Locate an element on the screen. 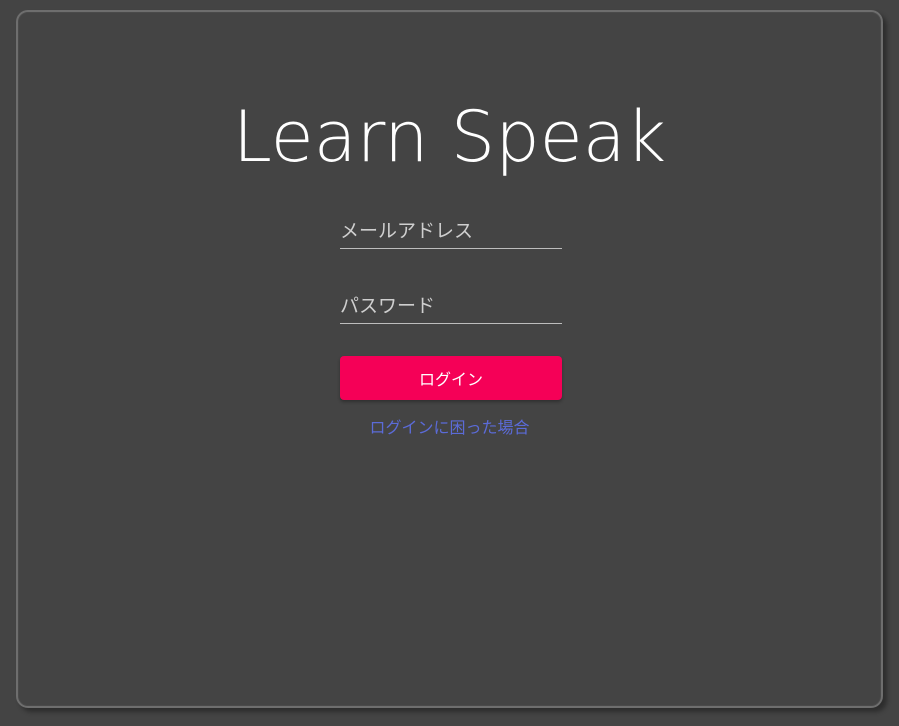 The height and width of the screenshot is (726, 899). password-field is located at coordinates (451, 306).